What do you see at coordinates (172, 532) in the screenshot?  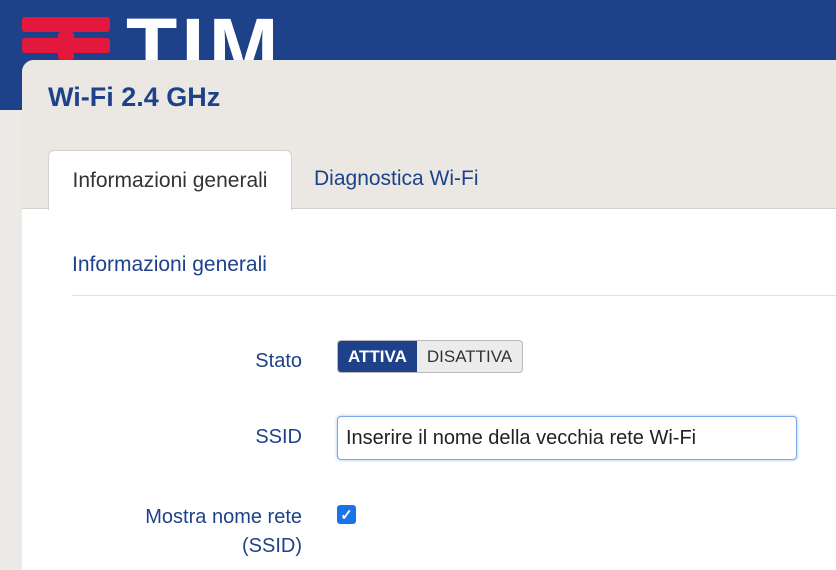 I see `mostra-nome-rete-label: Mostra nome rete (SSID)` at bounding box center [172, 532].